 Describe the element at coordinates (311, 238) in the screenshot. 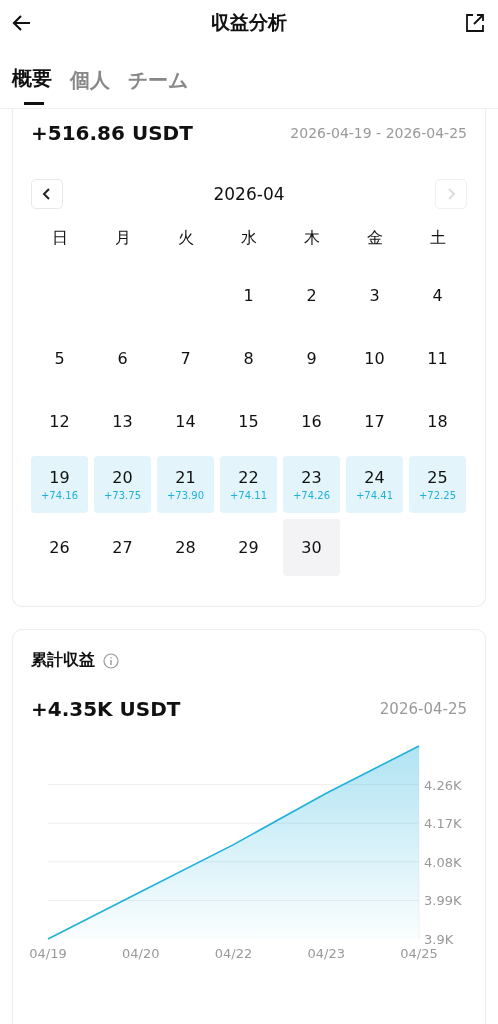

I see `weekday-label: 木` at that location.